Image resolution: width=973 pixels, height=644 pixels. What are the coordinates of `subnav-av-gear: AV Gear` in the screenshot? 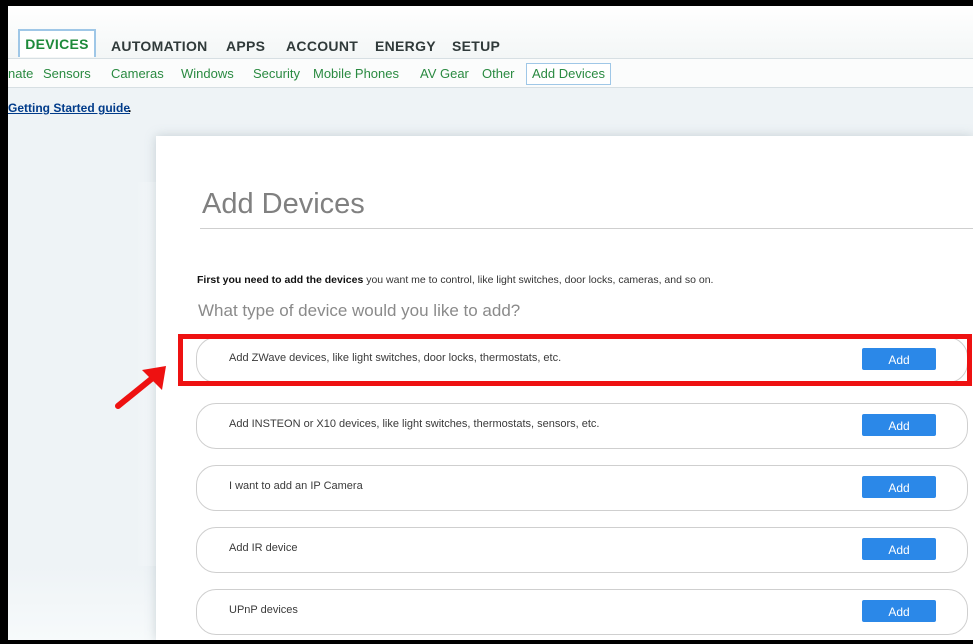 It's located at (444, 73).